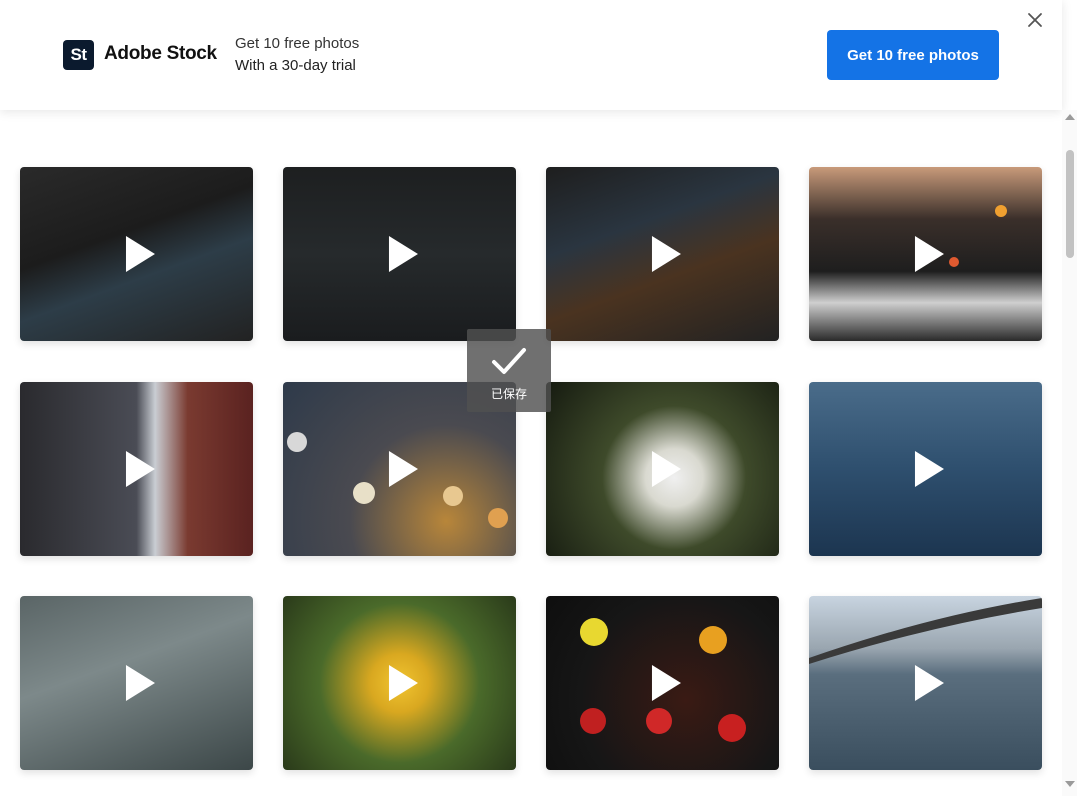 The width and height of the screenshot is (1077, 796). What do you see at coordinates (160, 53) in the screenshot?
I see `brand-name: Adobe Stock` at bounding box center [160, 53].